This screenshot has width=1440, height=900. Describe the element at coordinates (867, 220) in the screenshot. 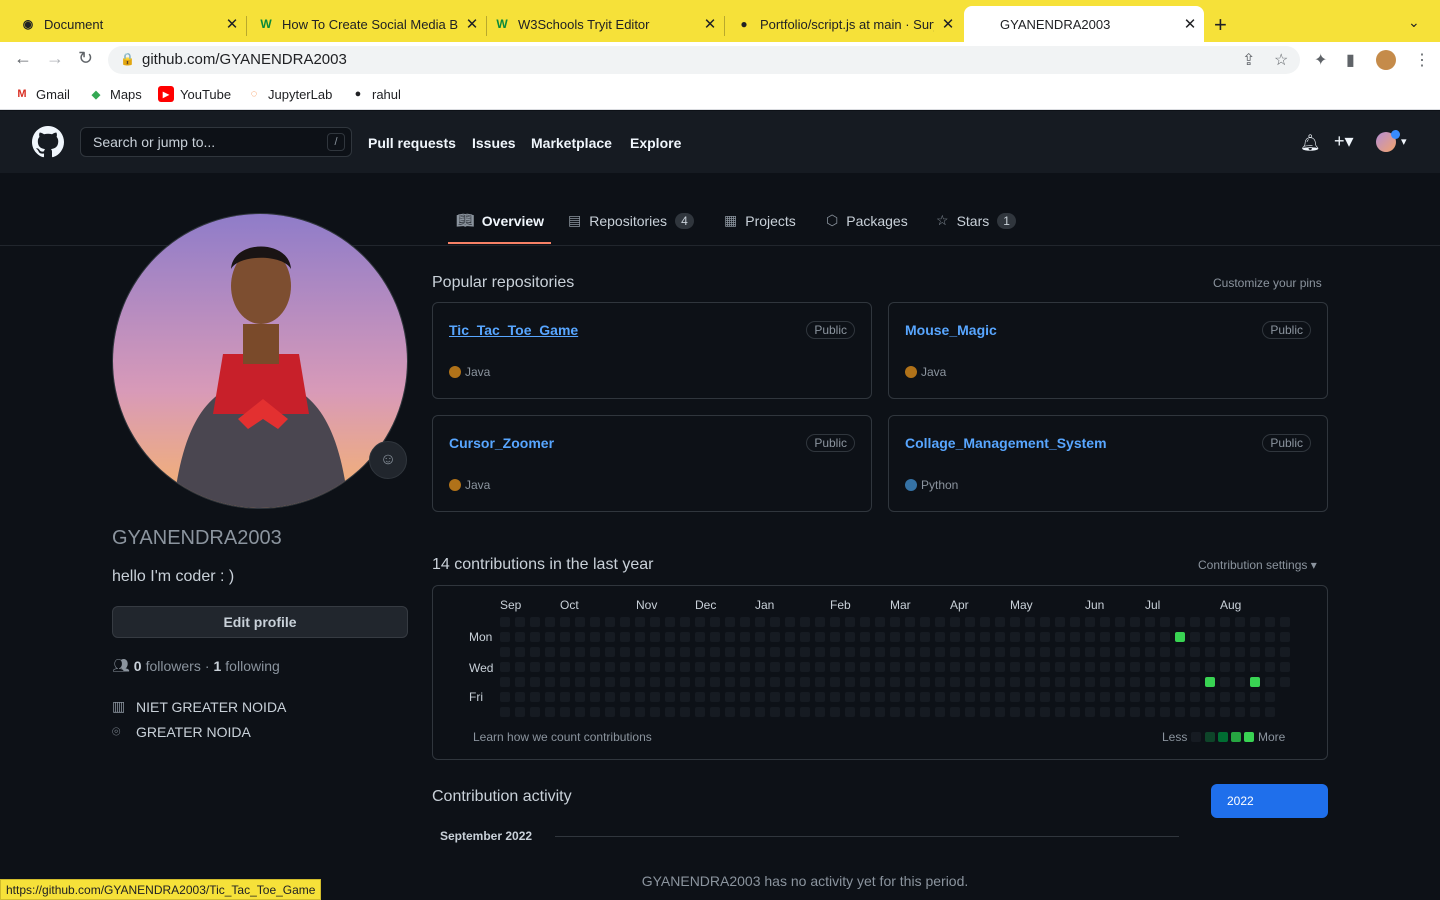

I see `tab-packages: ⬡ Packages` at that location.